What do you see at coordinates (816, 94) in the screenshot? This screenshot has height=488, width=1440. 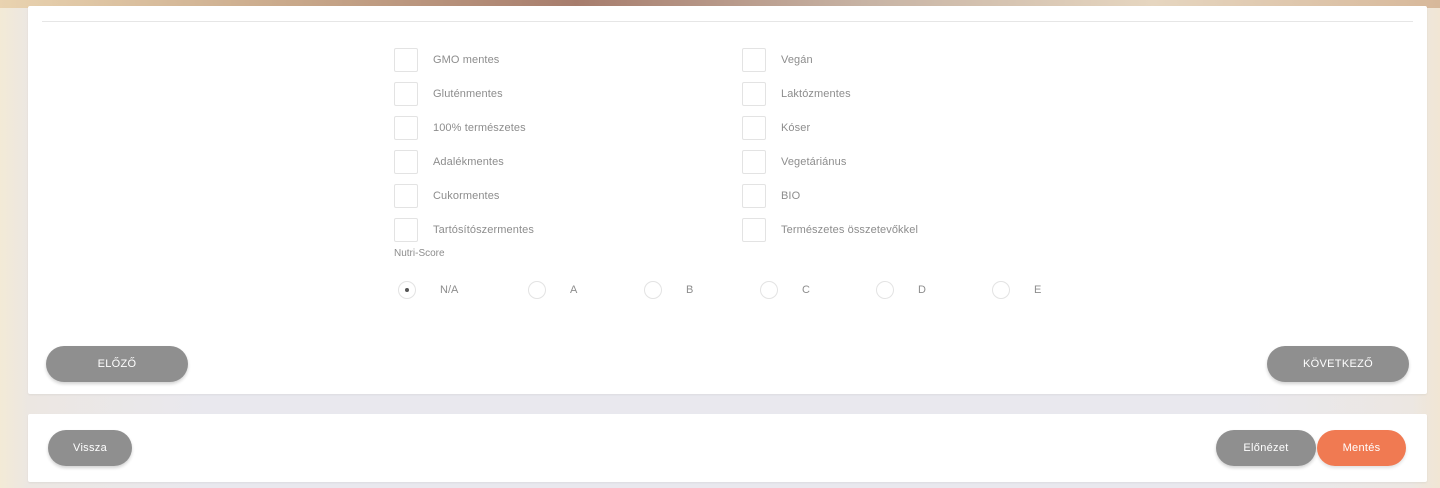 I see `checkbox-label: Laktózmentes` at bounding box center [816, 94].